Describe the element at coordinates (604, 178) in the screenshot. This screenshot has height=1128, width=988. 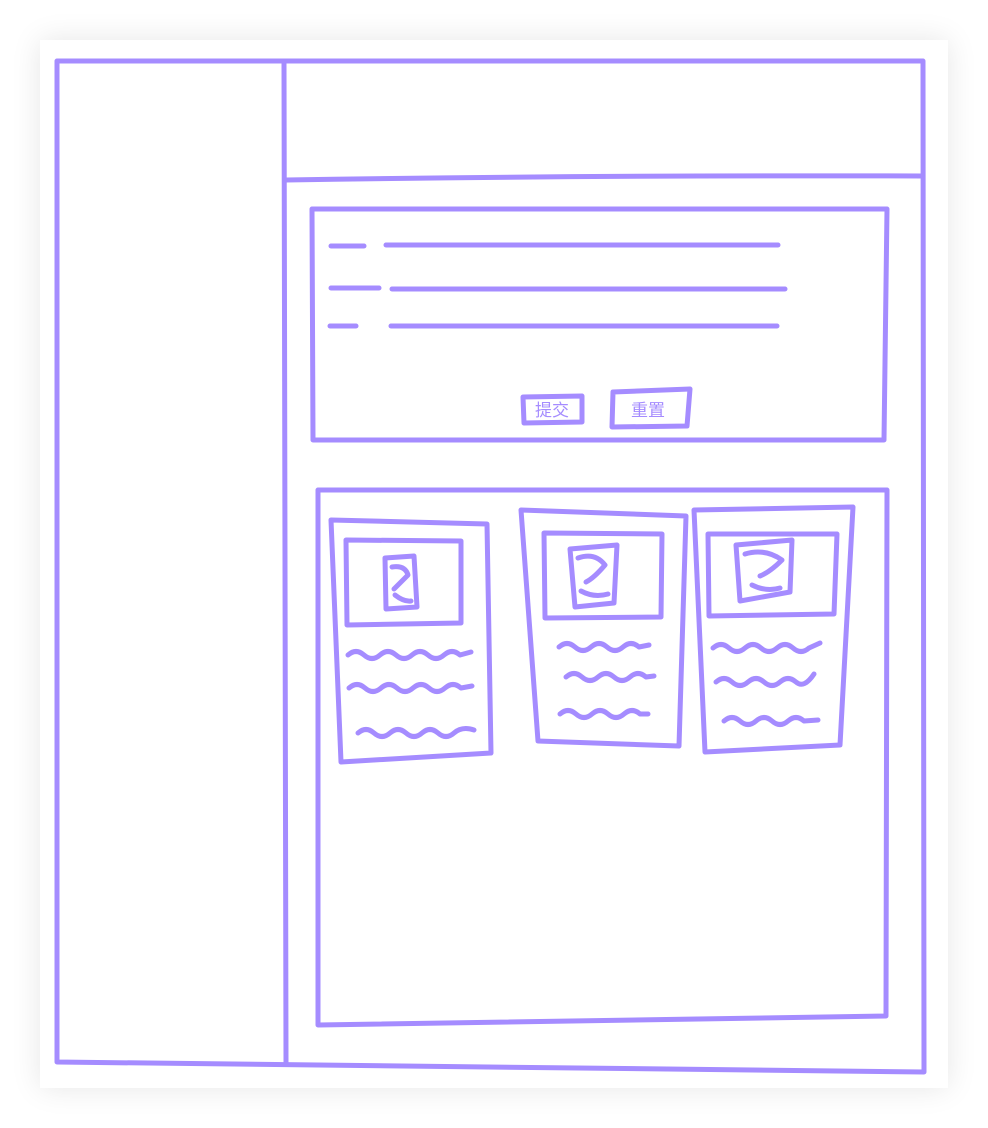
I see `header-bar` at that location.